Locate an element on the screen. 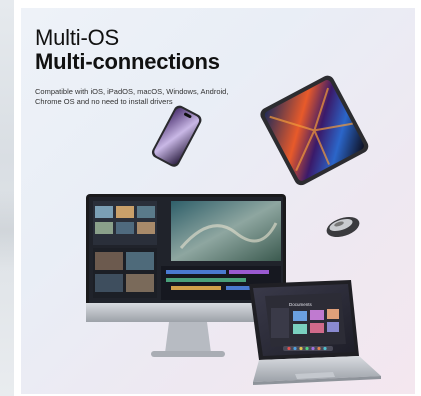 Image resolution: width=421 pixels, height=396 pixels. tablet-device is located at coordinates (314, 130).